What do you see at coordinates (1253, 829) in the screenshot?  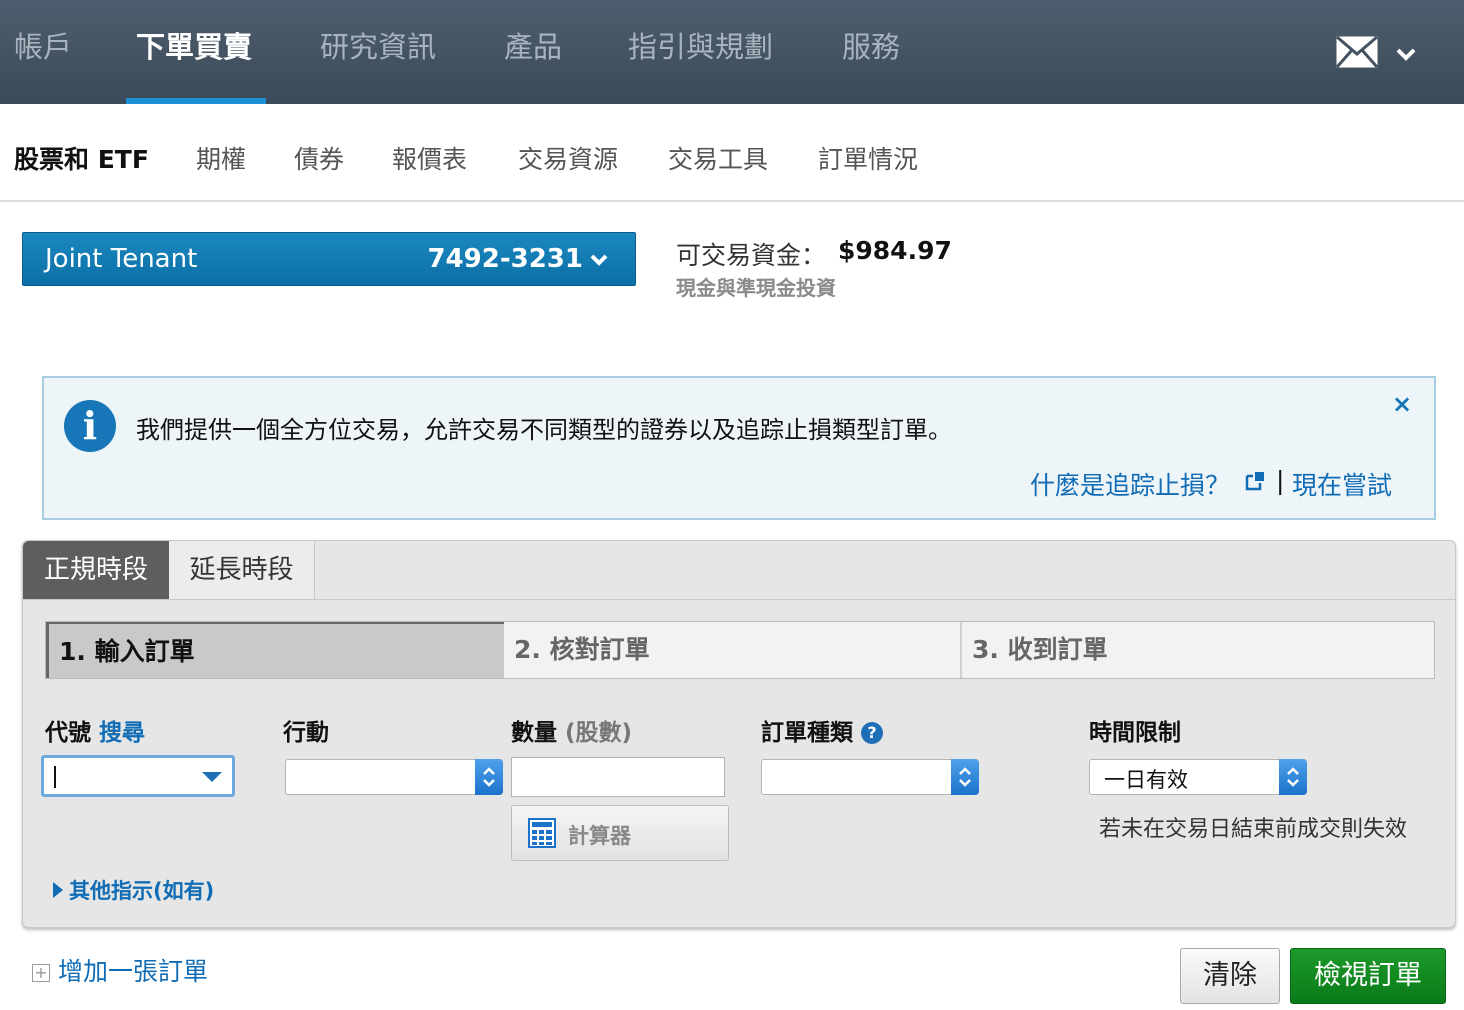 I see `time-limit-note: 若未在交易日結束前成交則失效` at bounding box center [1253, 829].